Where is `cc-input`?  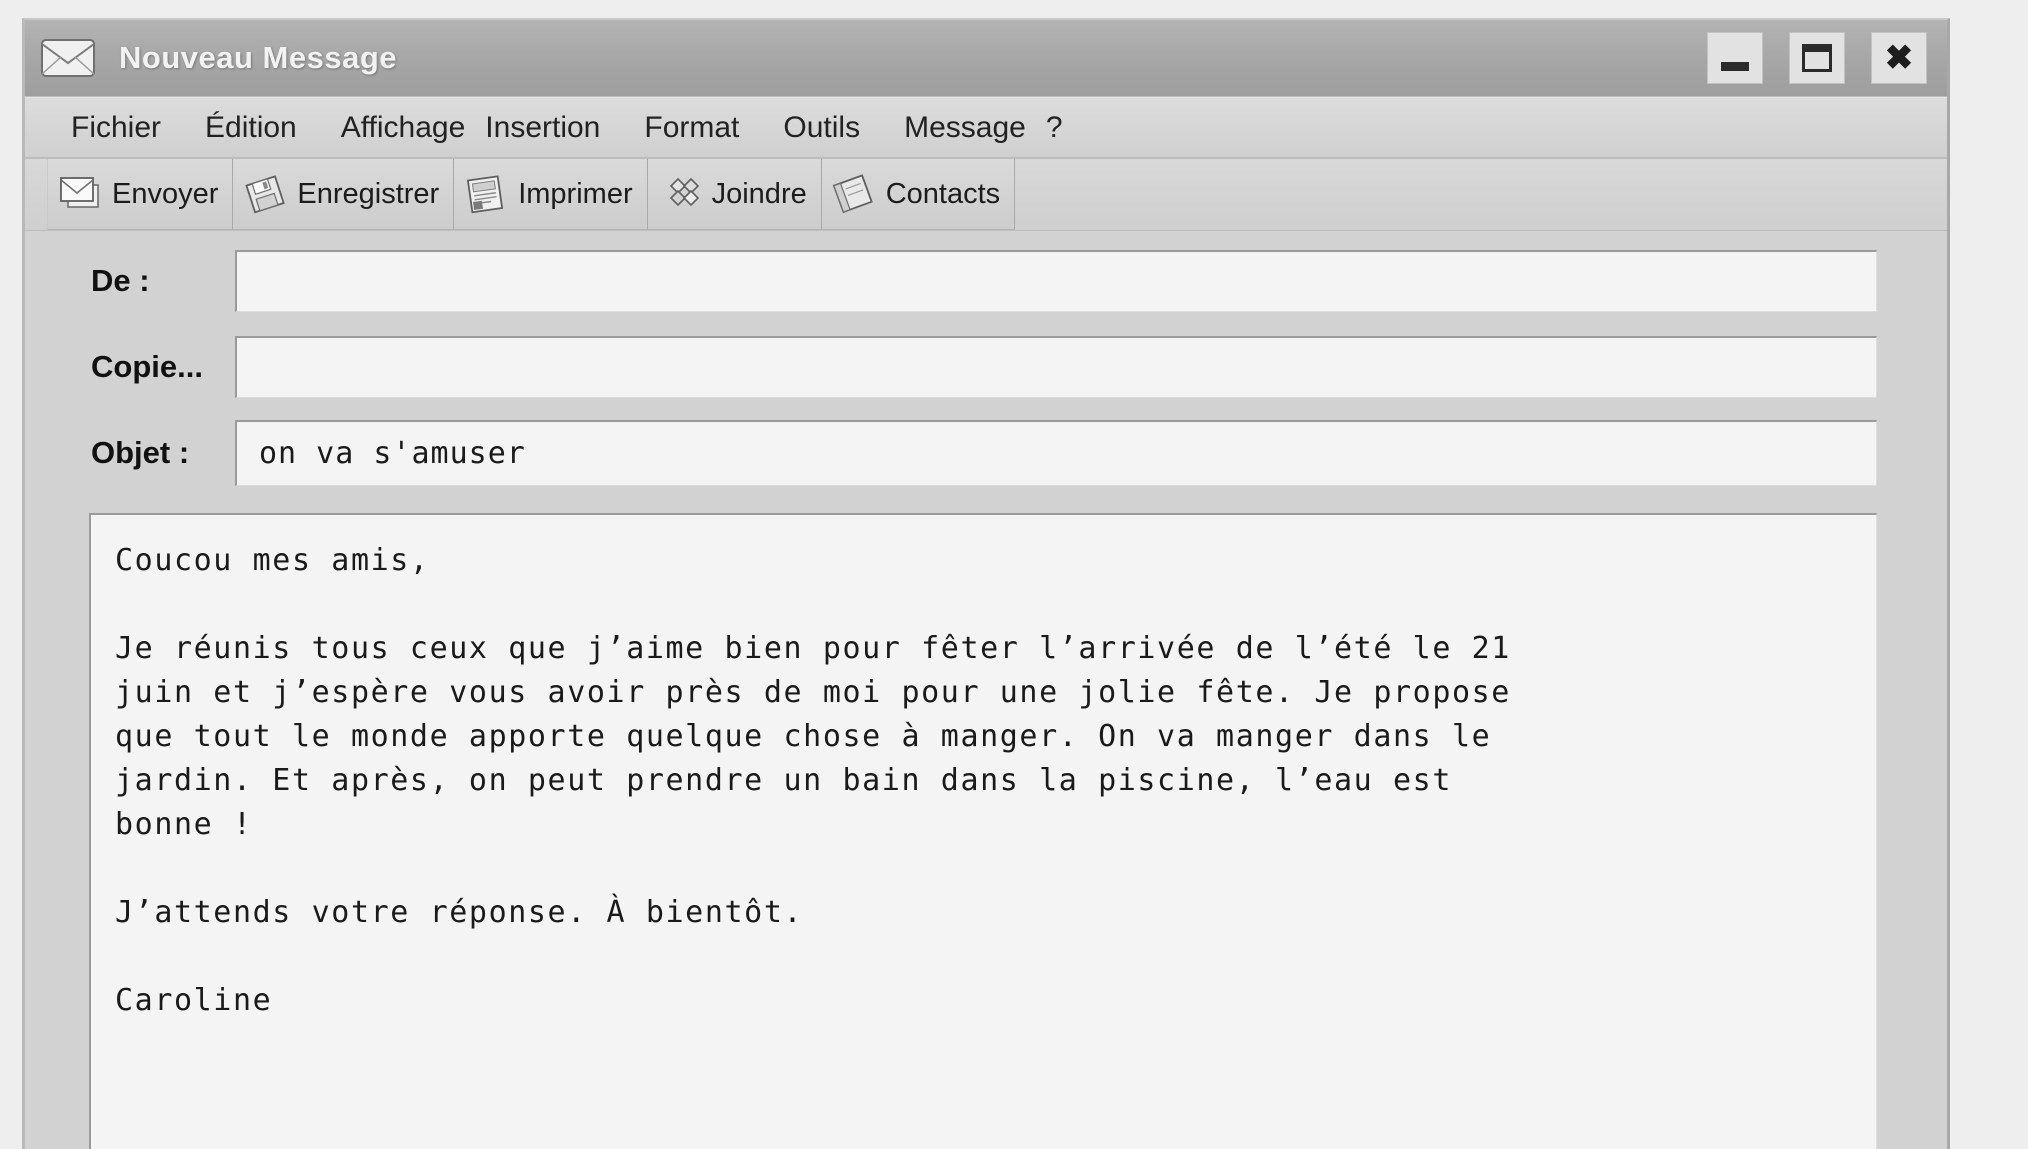
cc-input is located at coordinates (1056, 367).